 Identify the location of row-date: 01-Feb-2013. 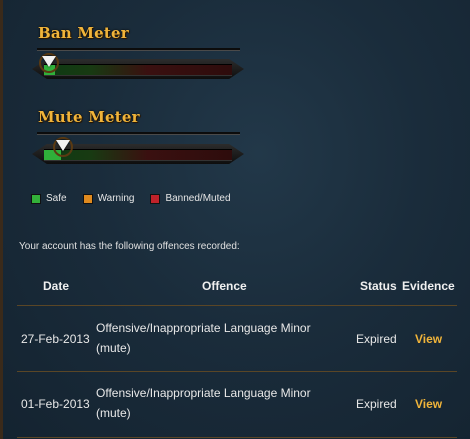
(55, 404).